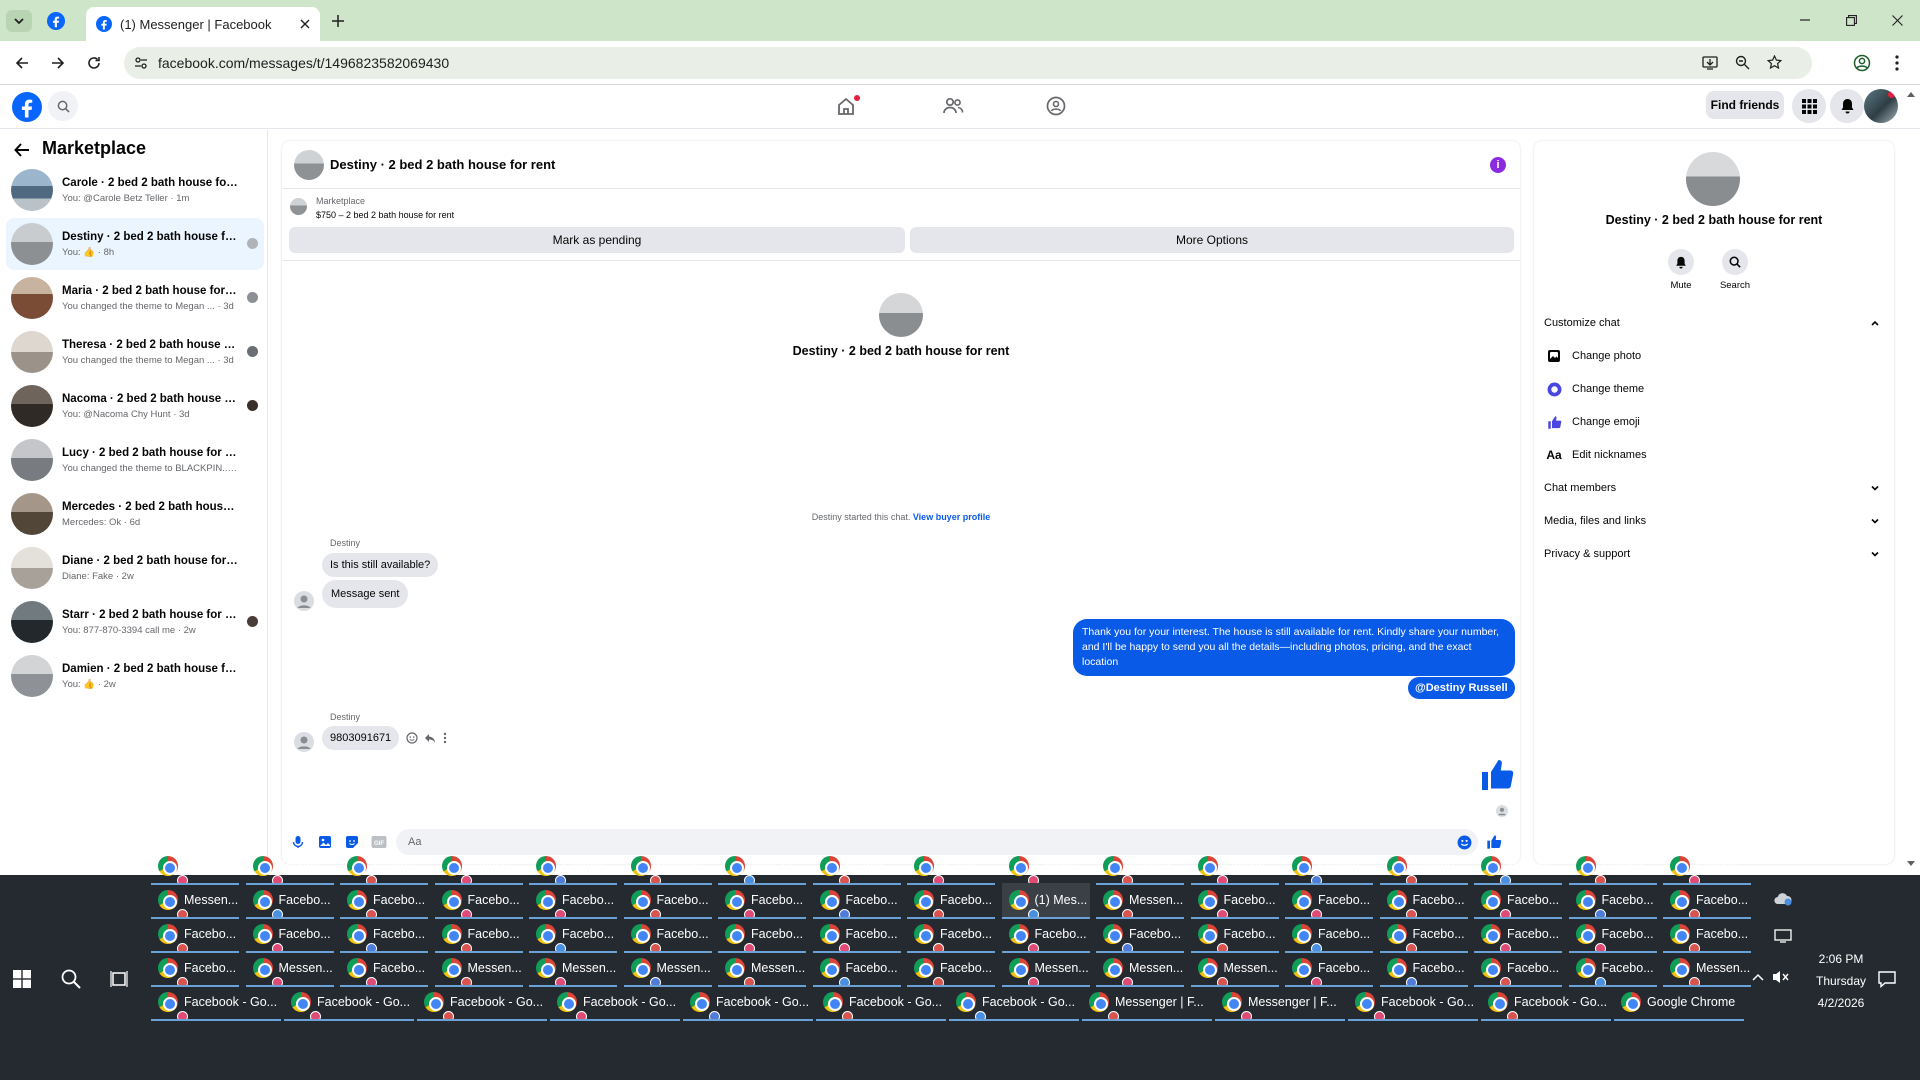 This screenshot has height=1080, width=1920. I want to click on photo-icon, so click(325, 842).